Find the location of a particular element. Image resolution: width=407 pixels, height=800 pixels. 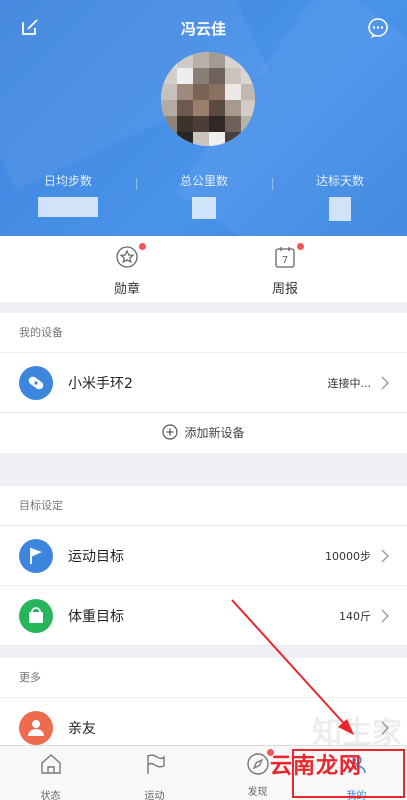

add-device-label: 添加新设备 is located at coordinates (214, 433).